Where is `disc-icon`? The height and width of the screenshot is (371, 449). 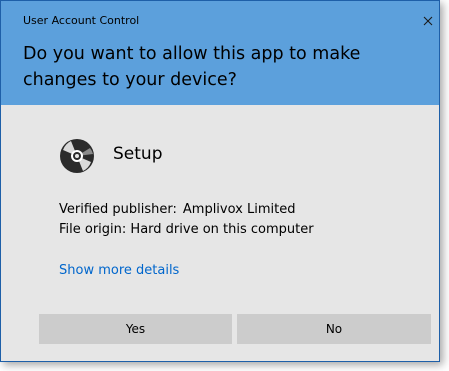 disc-icon is located at coordinates (77, 156).